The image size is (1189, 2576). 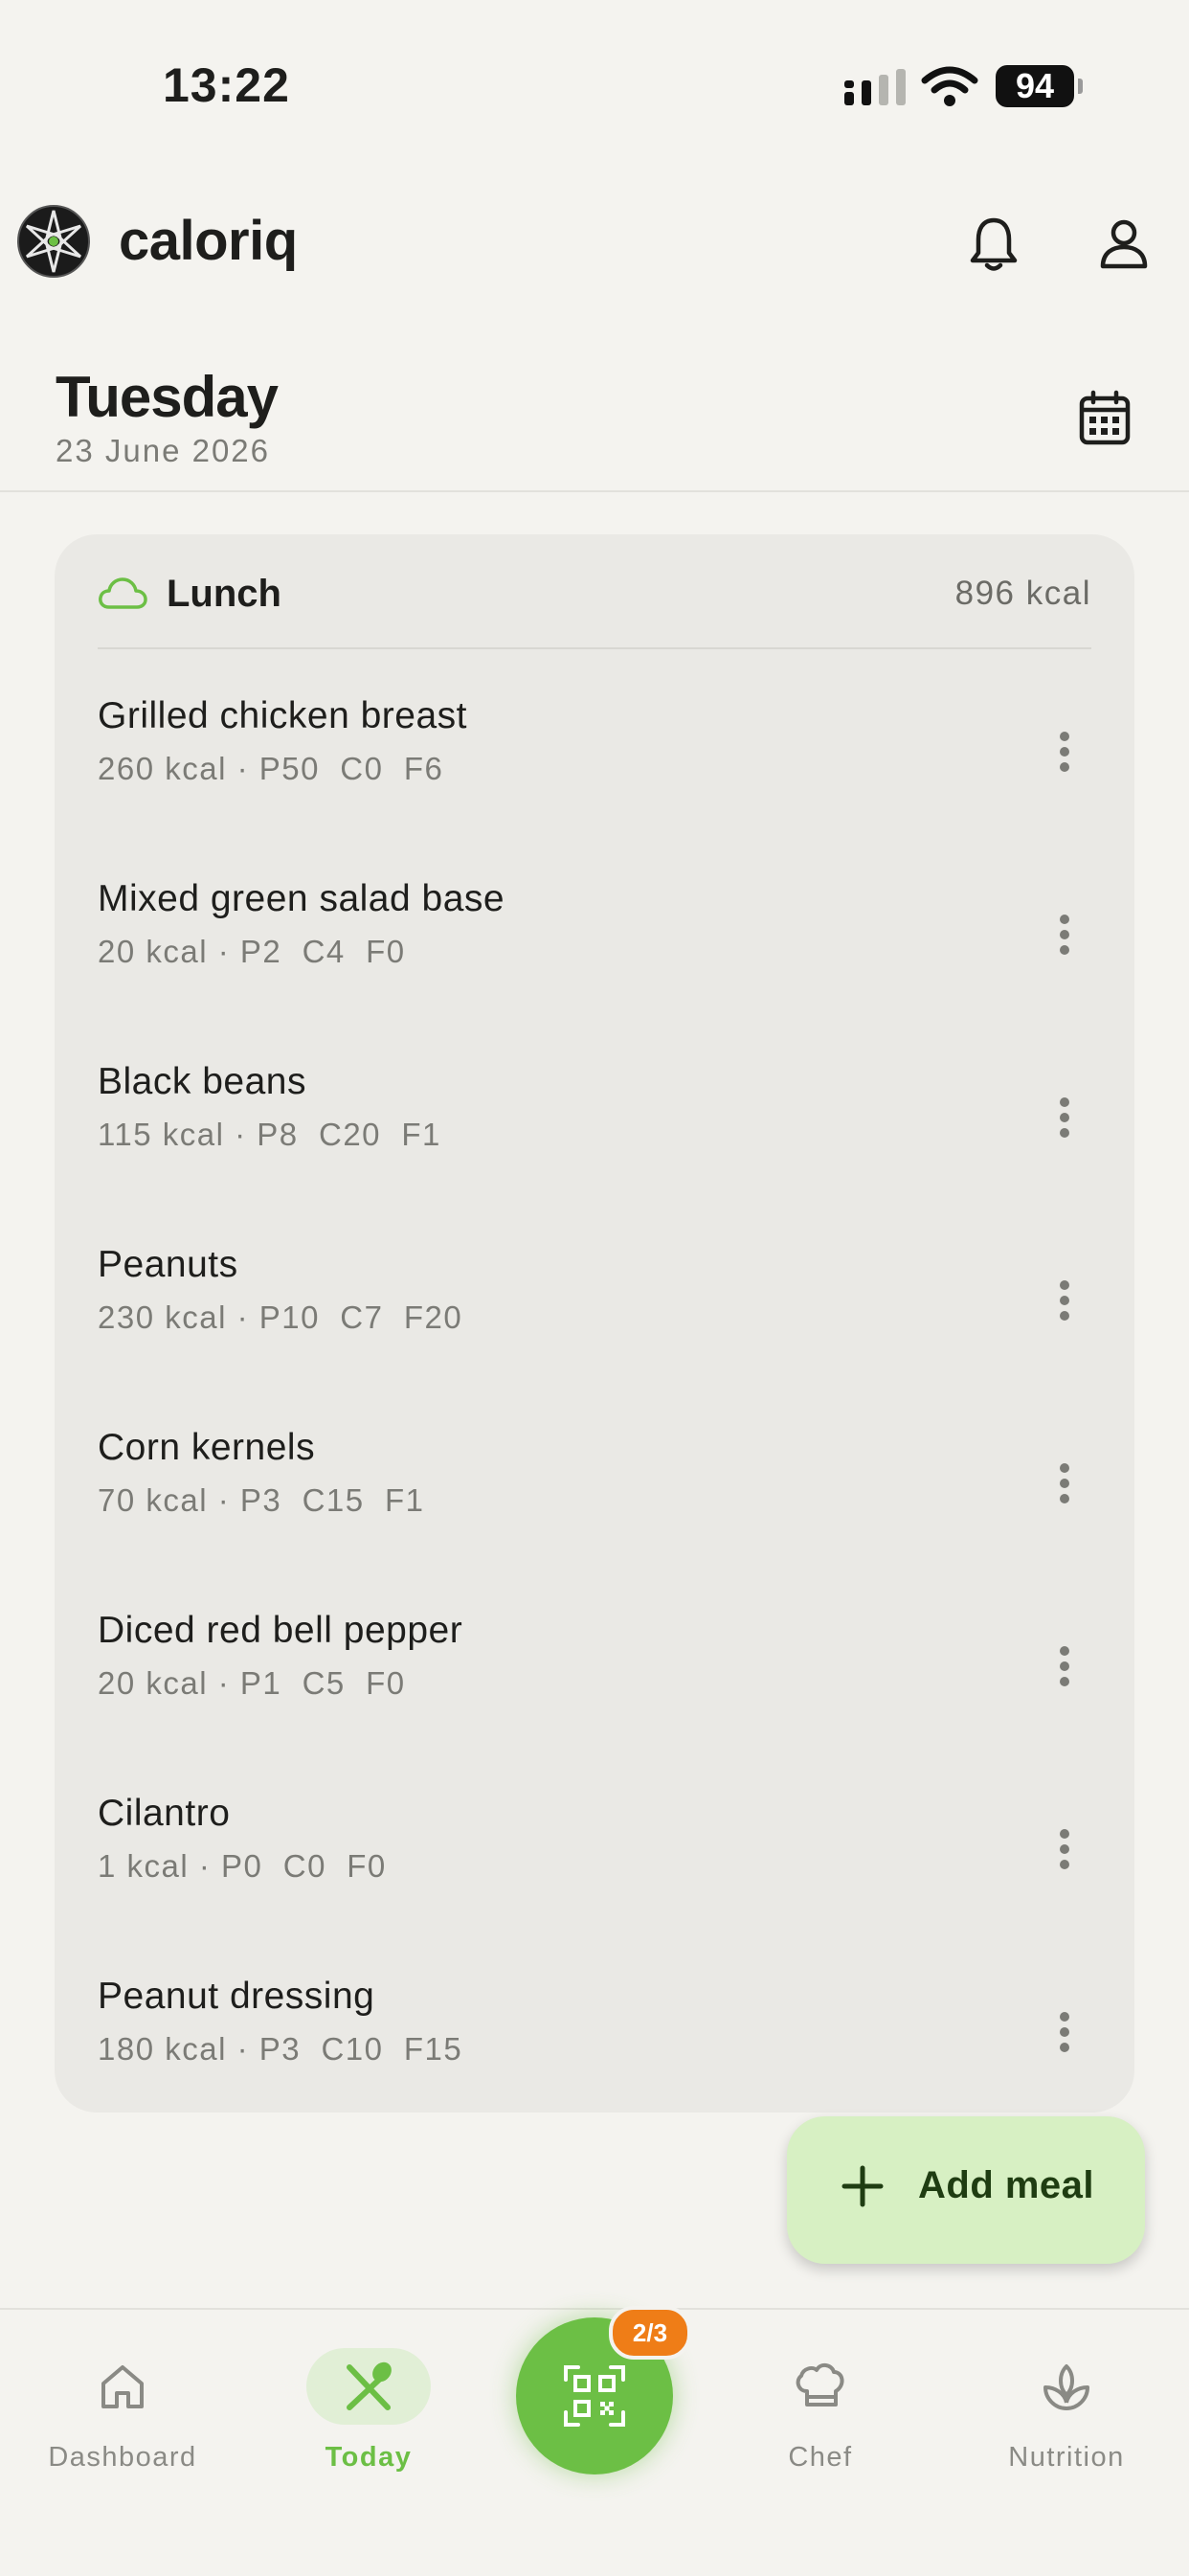 I want to click on meal-name: Lunch, so click(x=224, y=594).